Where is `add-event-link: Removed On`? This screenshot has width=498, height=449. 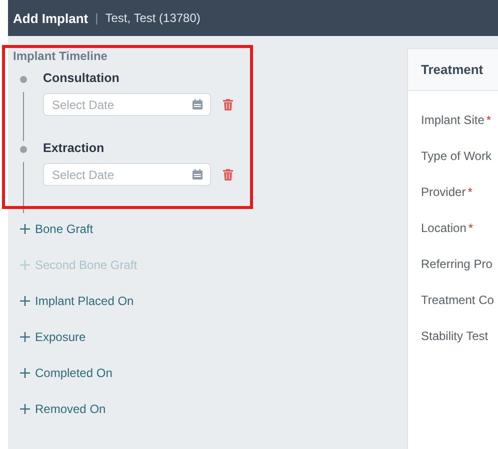 add-event-link: Removed On is located at coordinates (70, 409).